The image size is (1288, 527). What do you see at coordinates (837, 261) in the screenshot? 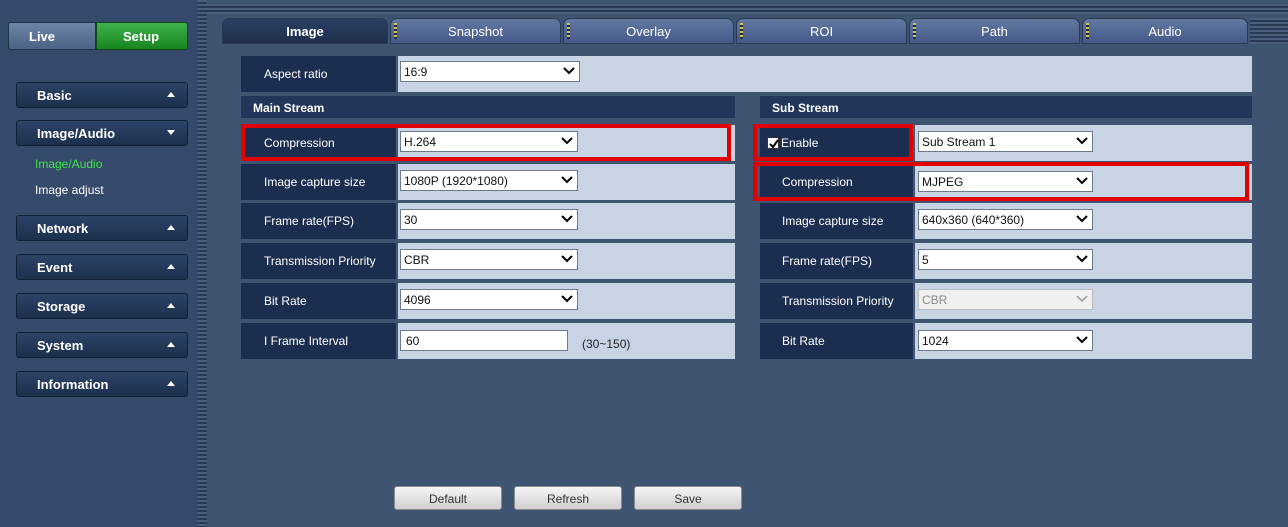
I see `sub-frame-rate-label: Frame rate(FPS)` at bounding box center [837, 261].